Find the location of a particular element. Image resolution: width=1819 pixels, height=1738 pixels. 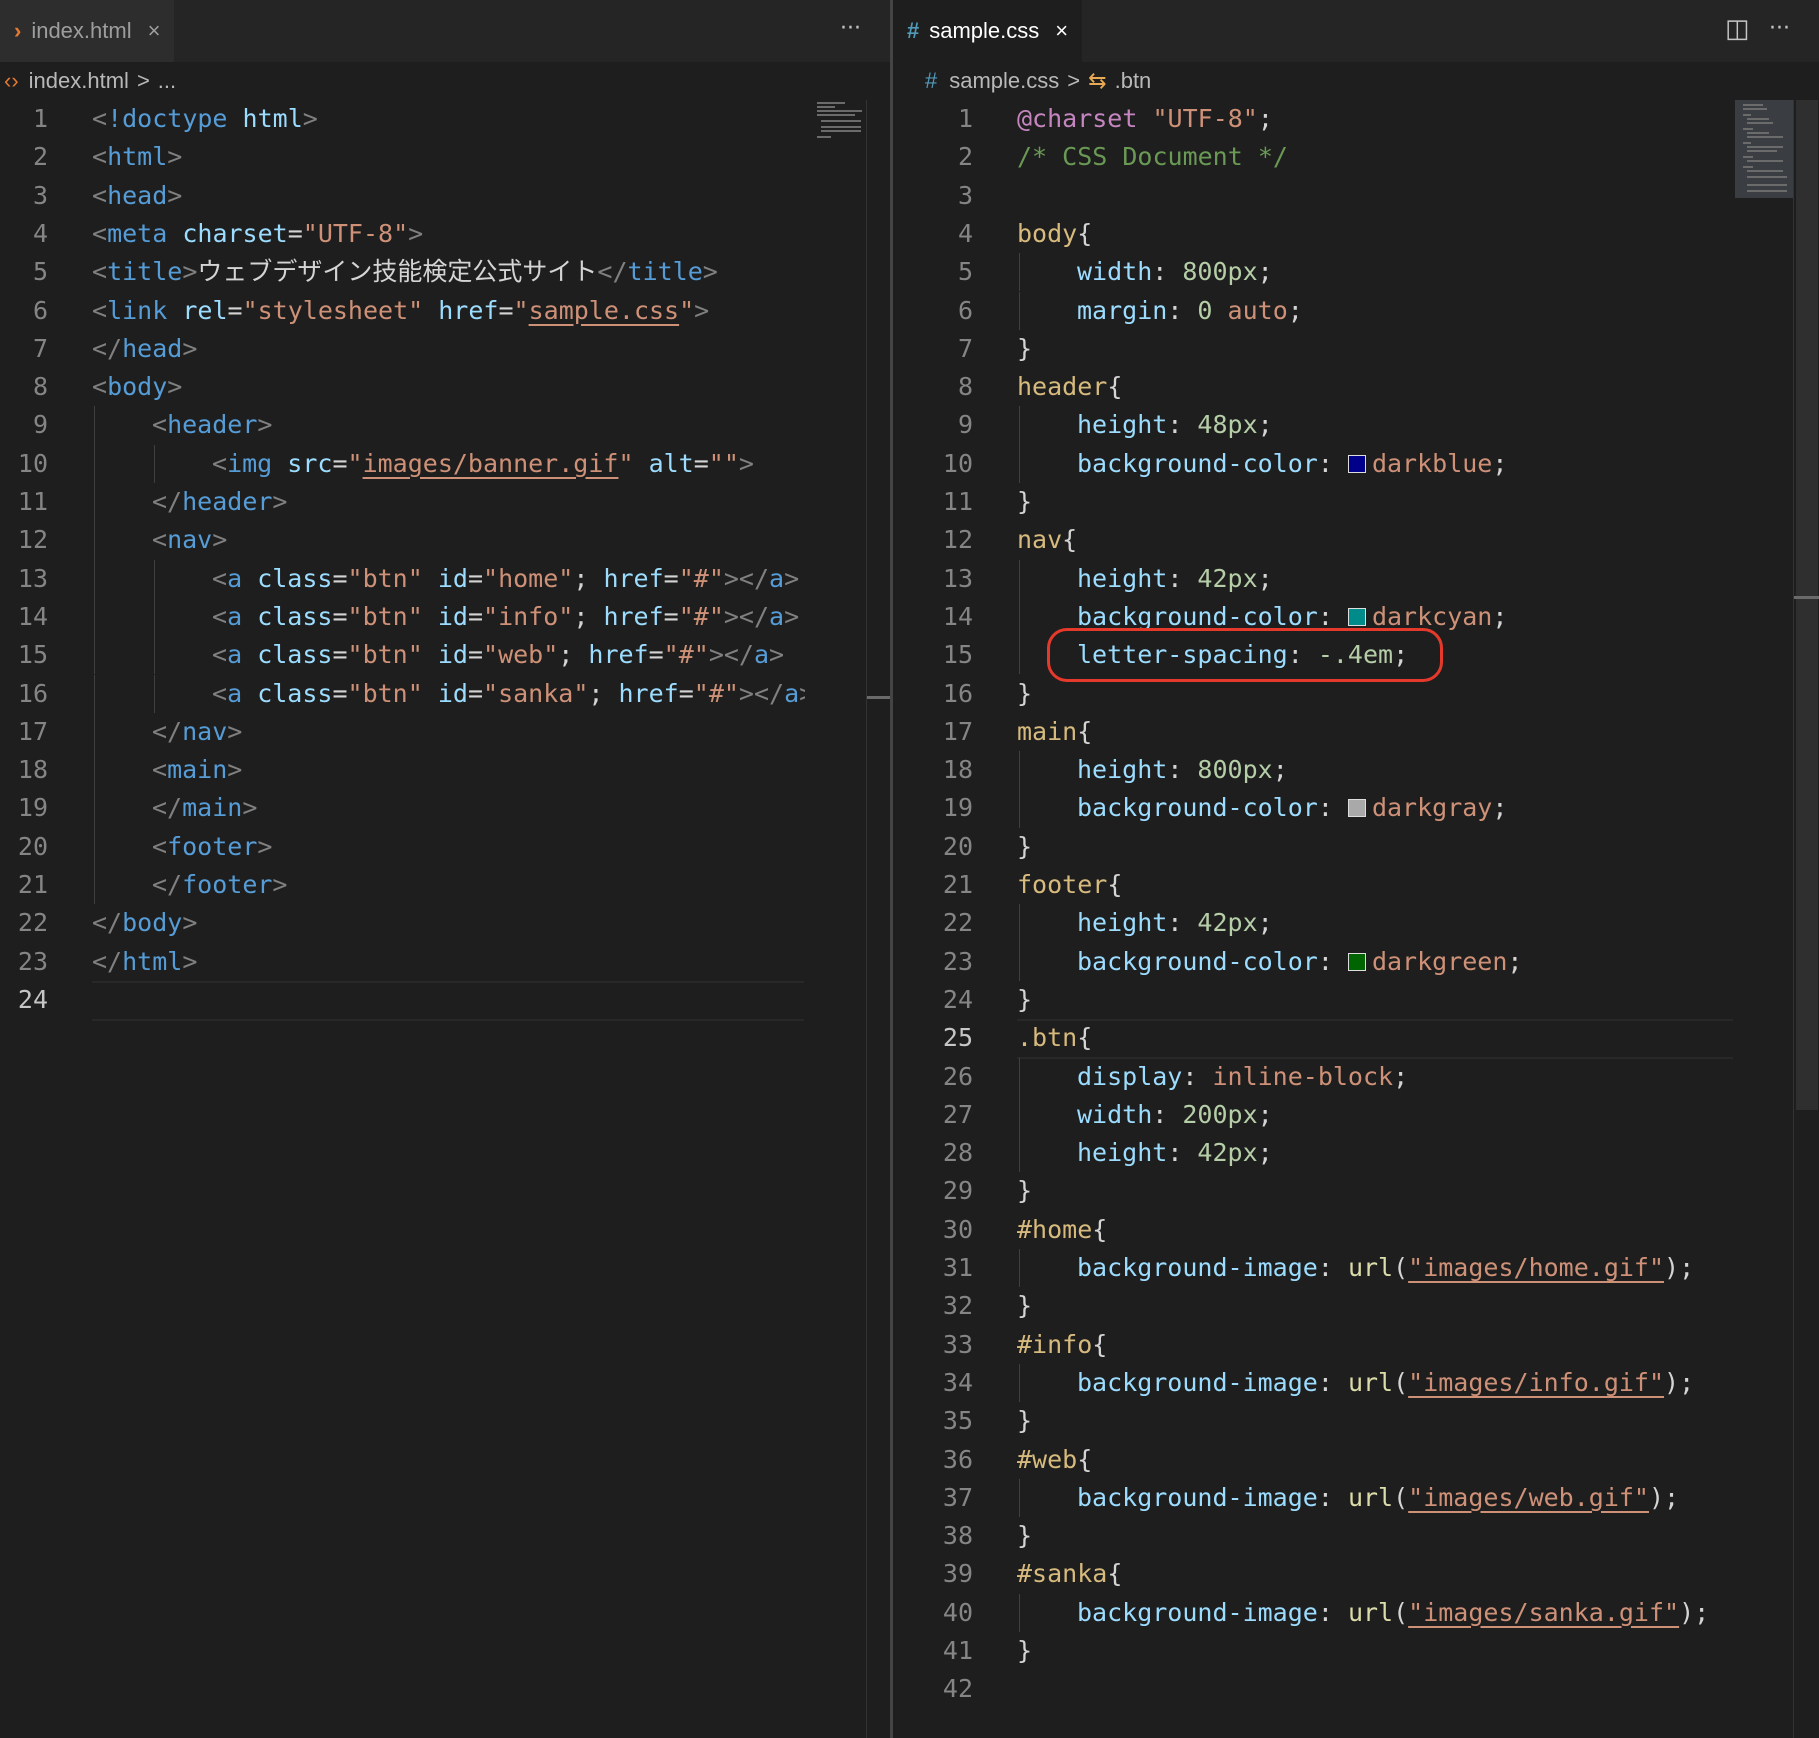

code-line: 24 is located at coordinates (445, 1000).